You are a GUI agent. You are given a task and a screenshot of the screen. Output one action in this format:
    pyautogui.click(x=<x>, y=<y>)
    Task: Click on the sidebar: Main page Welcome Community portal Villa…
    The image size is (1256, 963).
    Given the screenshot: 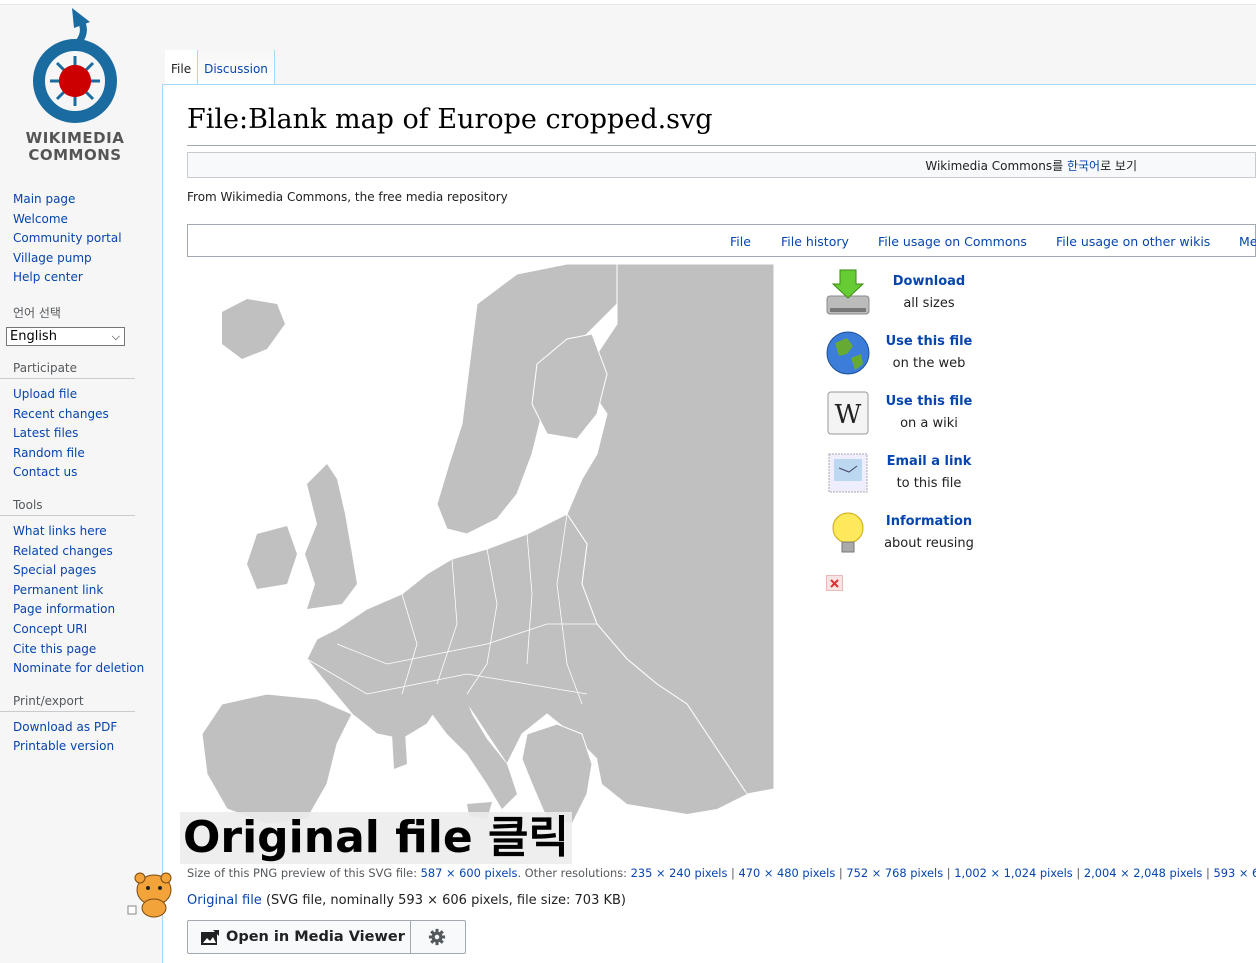 What is the action you would take?
    pyautogui.click(x=81, y=473)
    